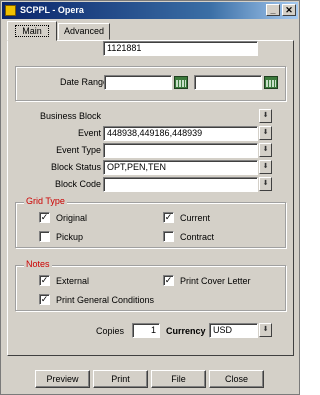 The height and width of the screenshot is (395, 320). Describe the element at coordinates (273, 10) in the screenshot. I see `minimize-button: _` at that location.